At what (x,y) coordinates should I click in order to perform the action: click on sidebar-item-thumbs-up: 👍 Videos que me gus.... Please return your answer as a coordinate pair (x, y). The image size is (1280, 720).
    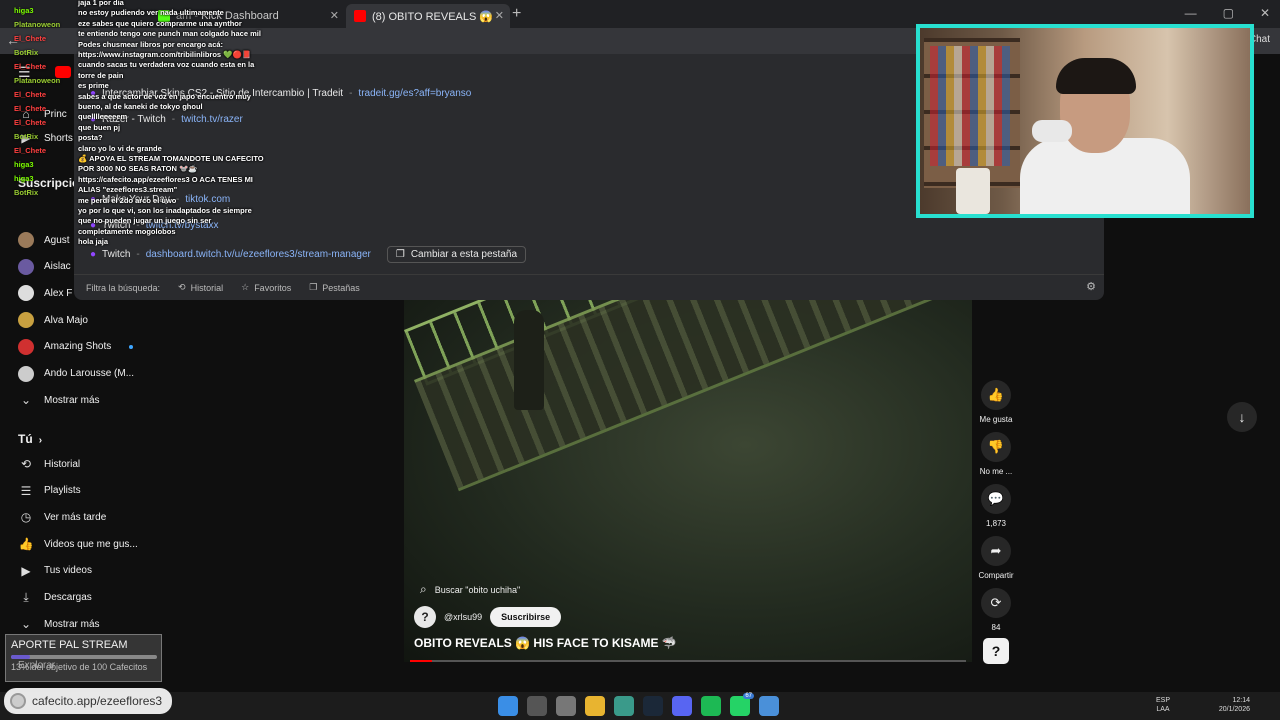
    Looking at the image, I should click on (93, 544).